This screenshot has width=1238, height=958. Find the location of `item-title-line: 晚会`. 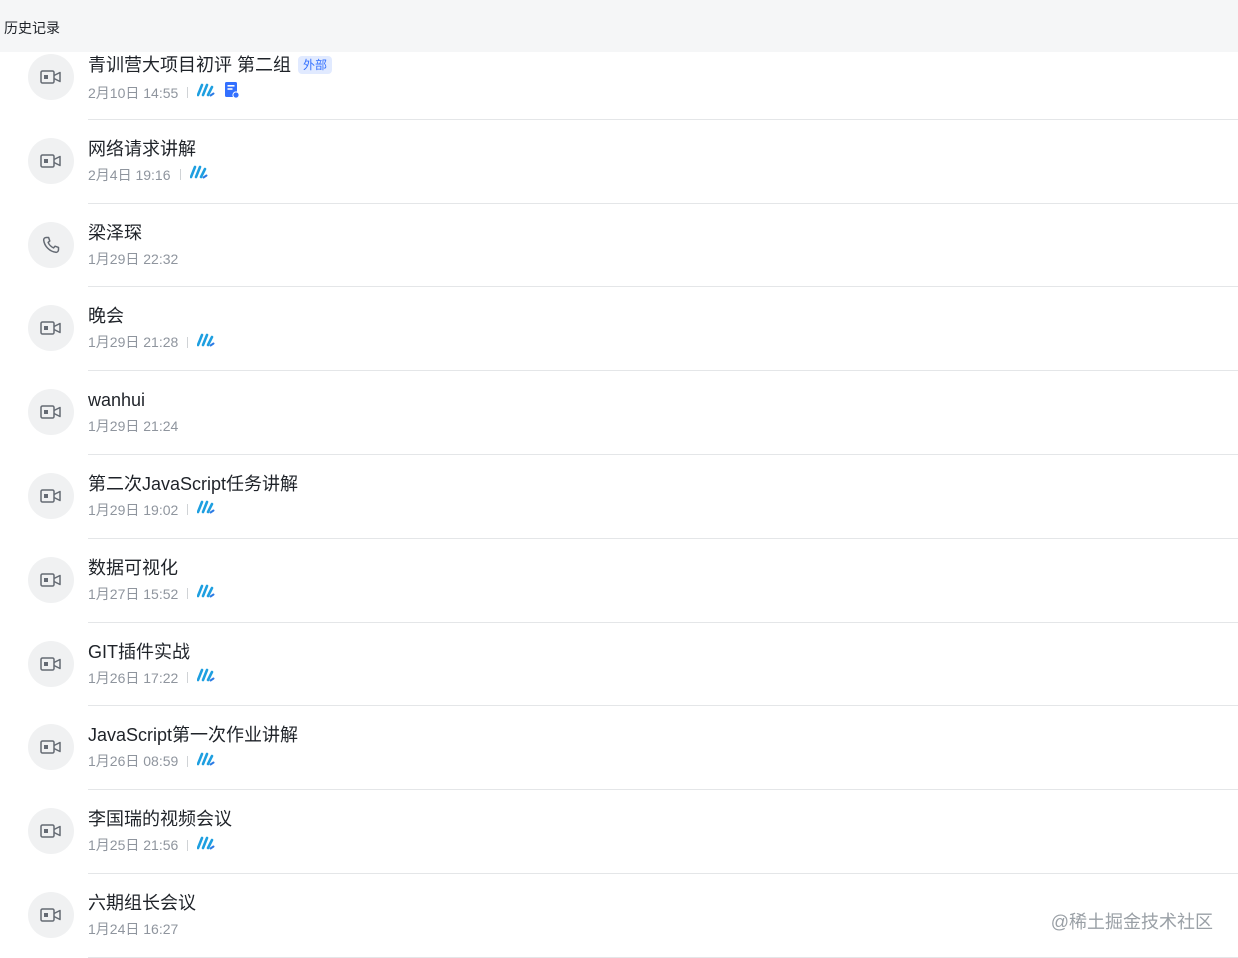

item-title-line: 晚会 is located at coordinates (106, 316).